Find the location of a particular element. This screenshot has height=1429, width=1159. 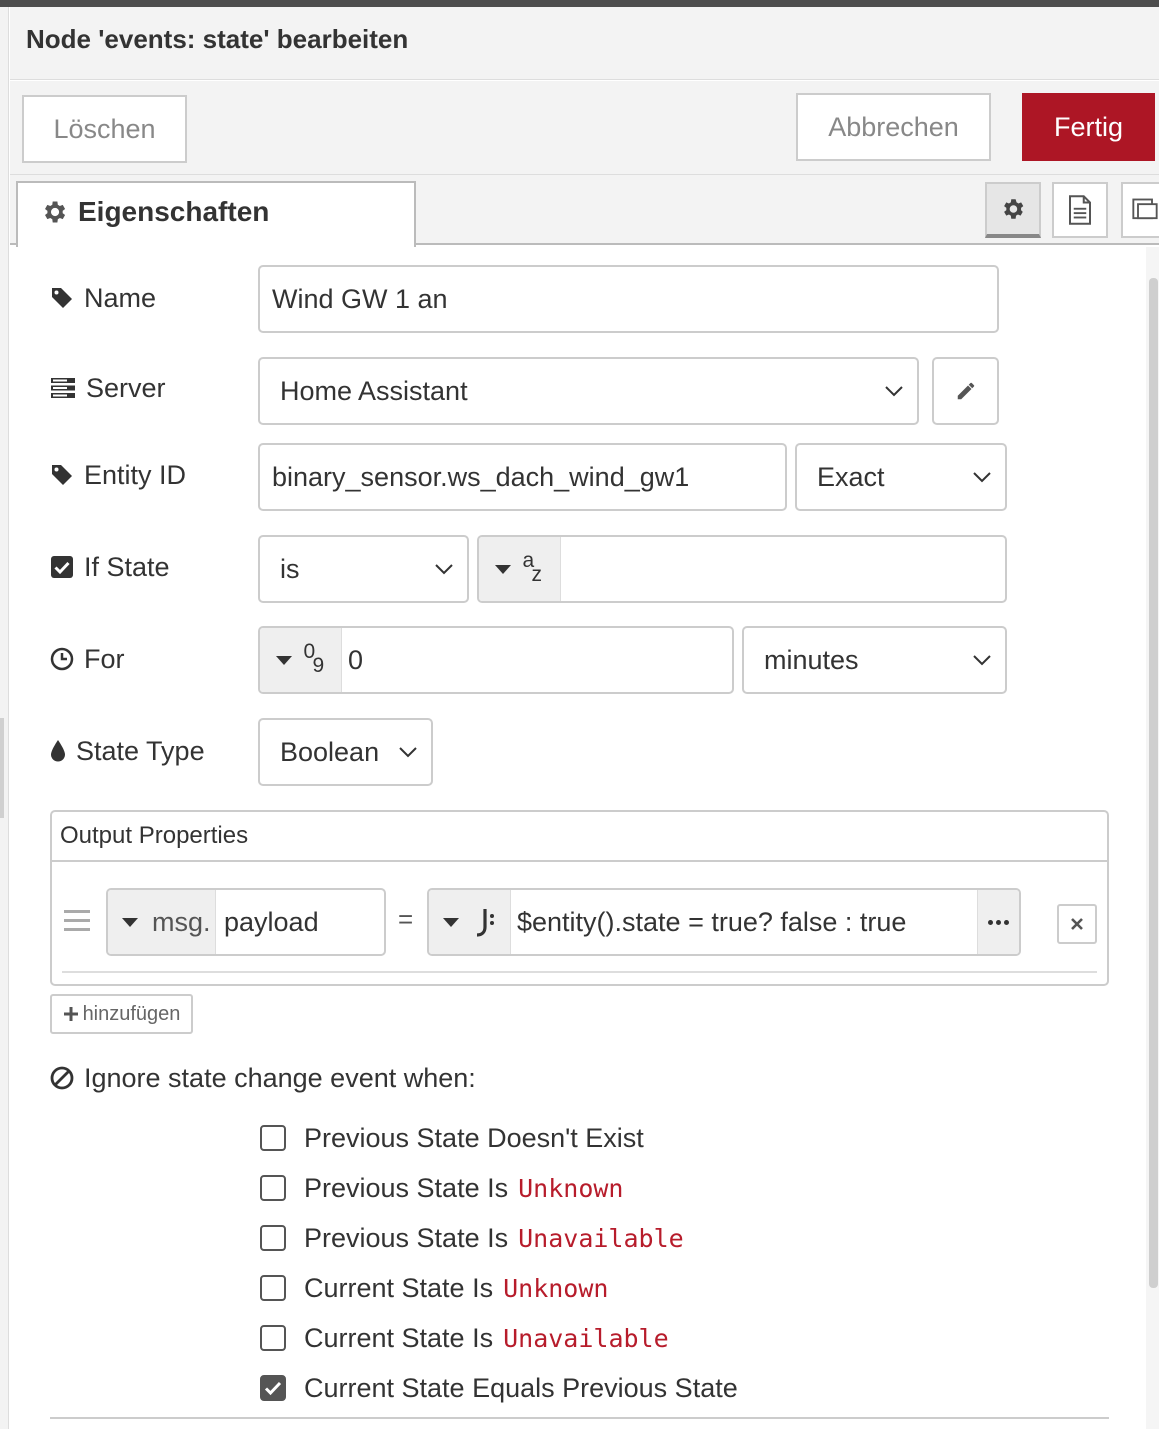

type-selector: a z is located at coordinates (520, 569).